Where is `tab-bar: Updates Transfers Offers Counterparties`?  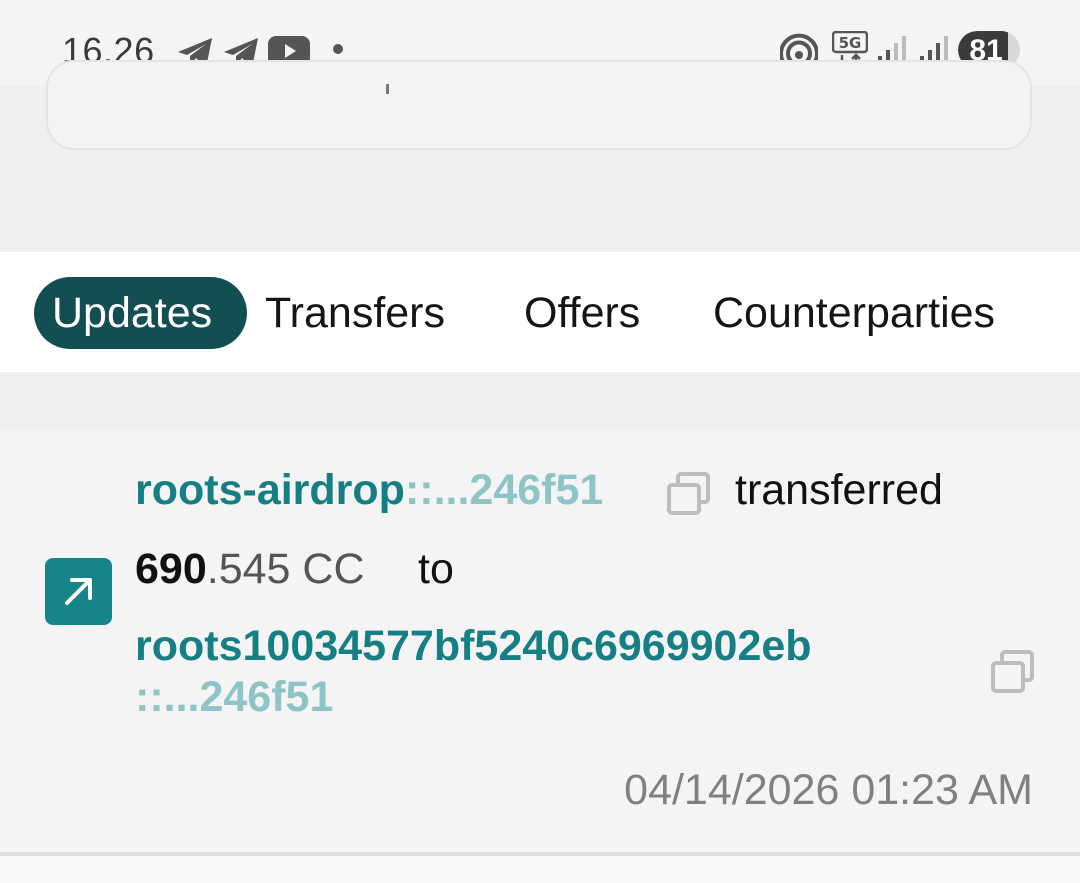
tab-bar: Updates Transfers Offers Counterparties is located at coordinates (540, 312).